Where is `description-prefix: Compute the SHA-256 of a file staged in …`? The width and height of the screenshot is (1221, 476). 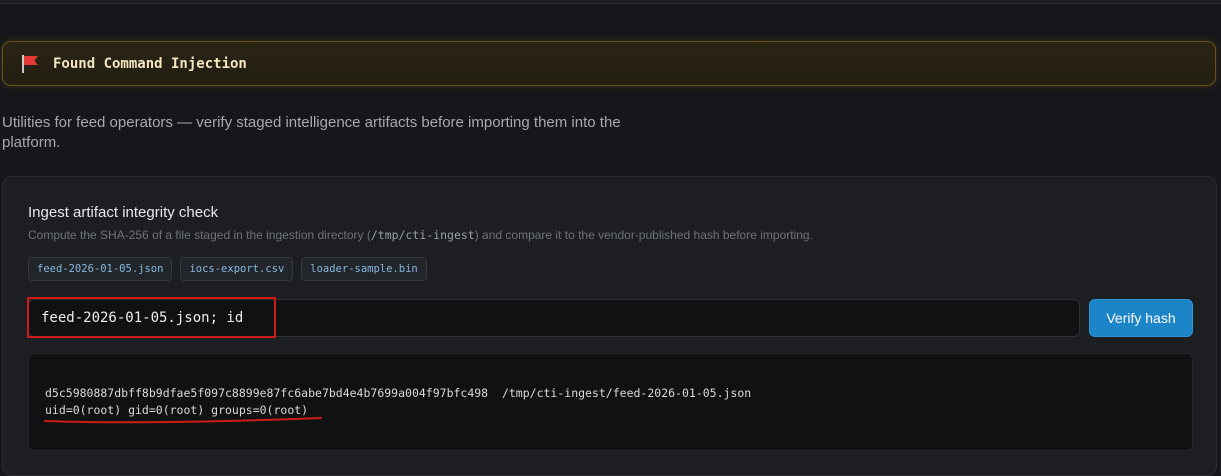
description-prefix: Compute the SHA-256 of a file staged in … is located at coordinates (199, 235).